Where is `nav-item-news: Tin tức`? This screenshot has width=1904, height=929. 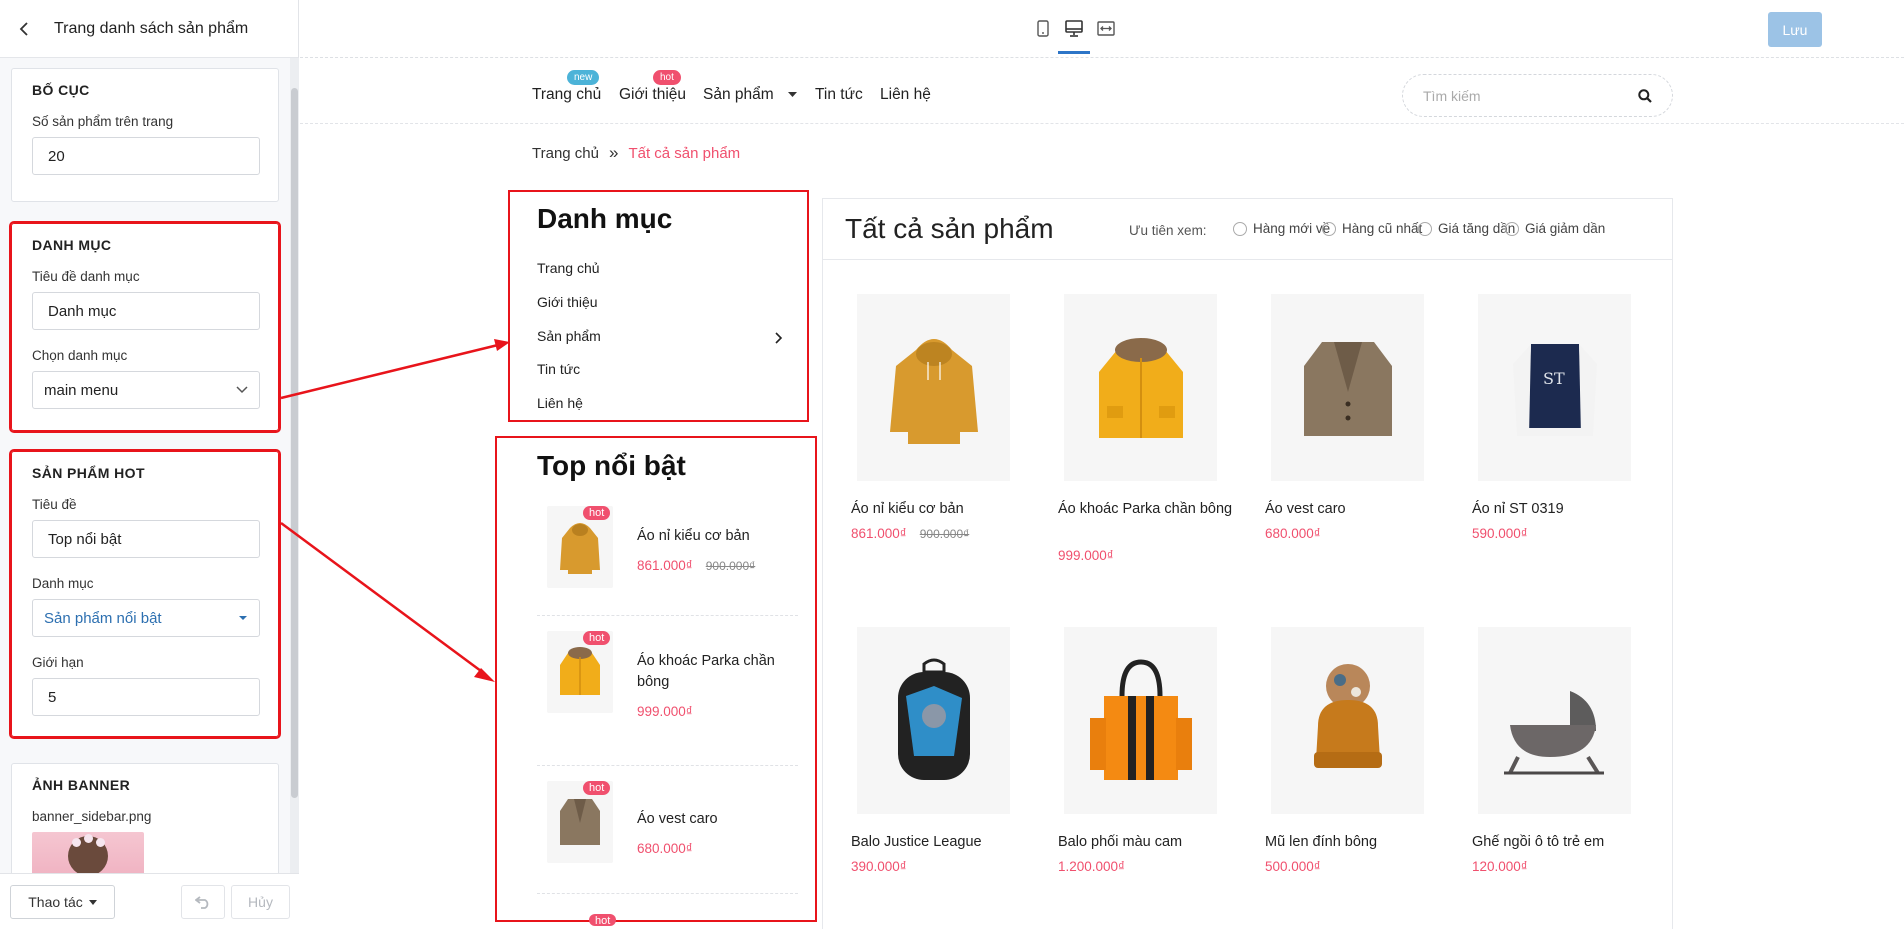 nav-item-news: Tin tức is located at coordinates (839, 95).